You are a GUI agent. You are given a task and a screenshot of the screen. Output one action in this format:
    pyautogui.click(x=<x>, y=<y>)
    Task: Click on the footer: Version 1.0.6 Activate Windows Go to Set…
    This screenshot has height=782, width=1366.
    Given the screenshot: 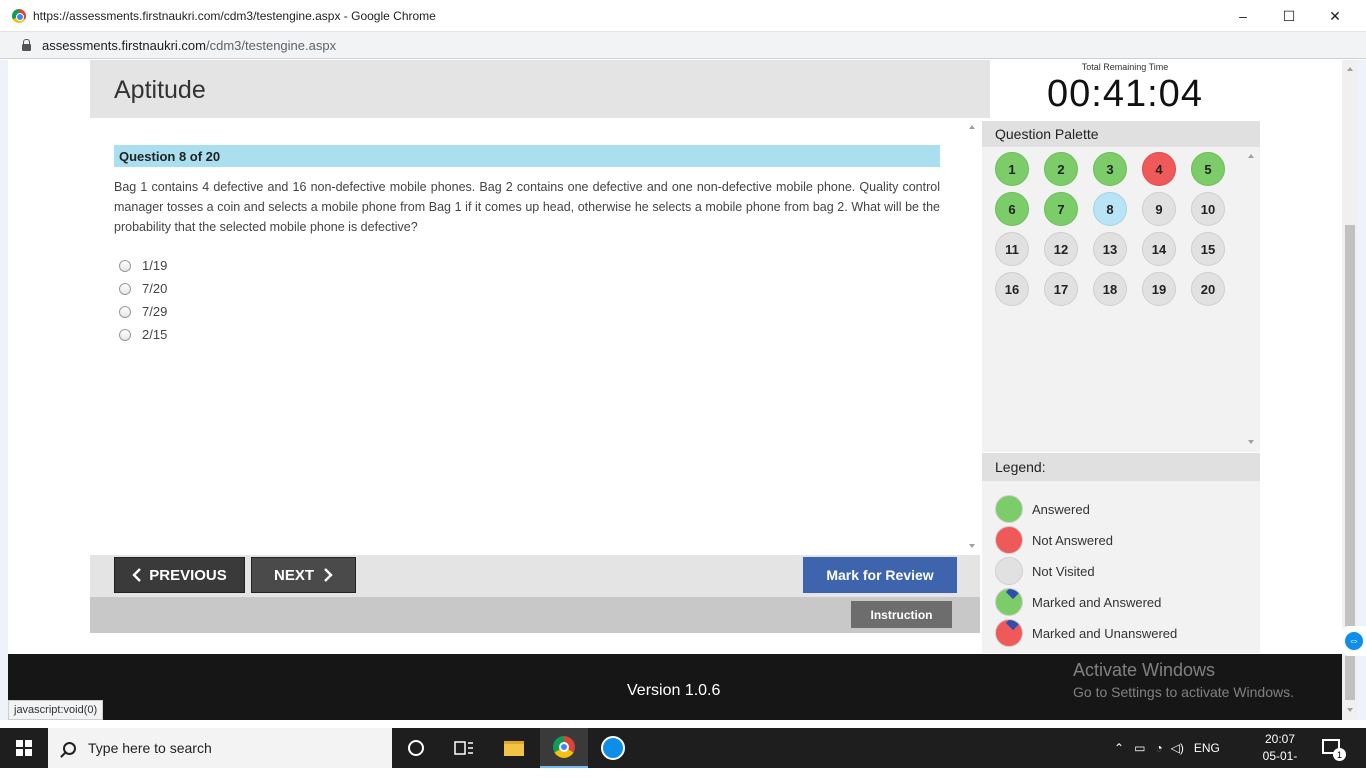 What is the action you would take?
    pyautogui.click(x=675, y=687)
    